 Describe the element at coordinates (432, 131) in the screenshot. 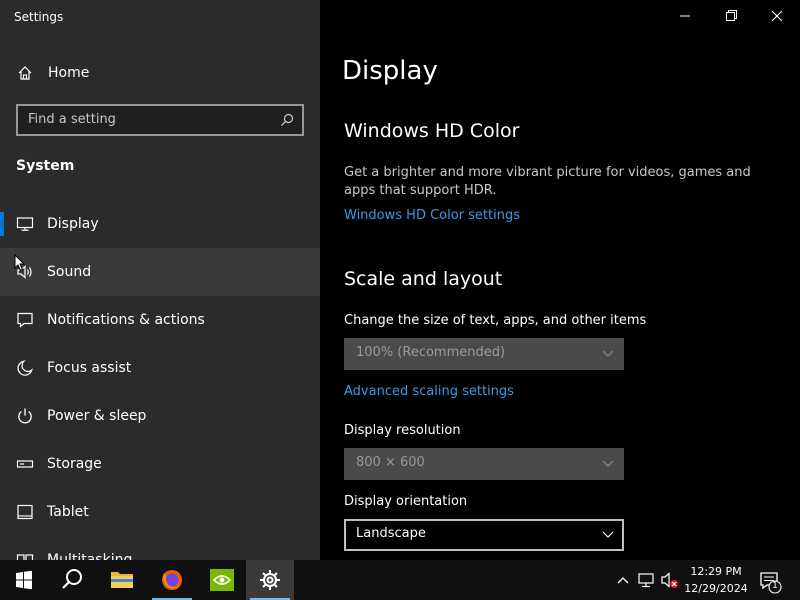

I see `hd-color-heading: Windows HD Color` at that location.